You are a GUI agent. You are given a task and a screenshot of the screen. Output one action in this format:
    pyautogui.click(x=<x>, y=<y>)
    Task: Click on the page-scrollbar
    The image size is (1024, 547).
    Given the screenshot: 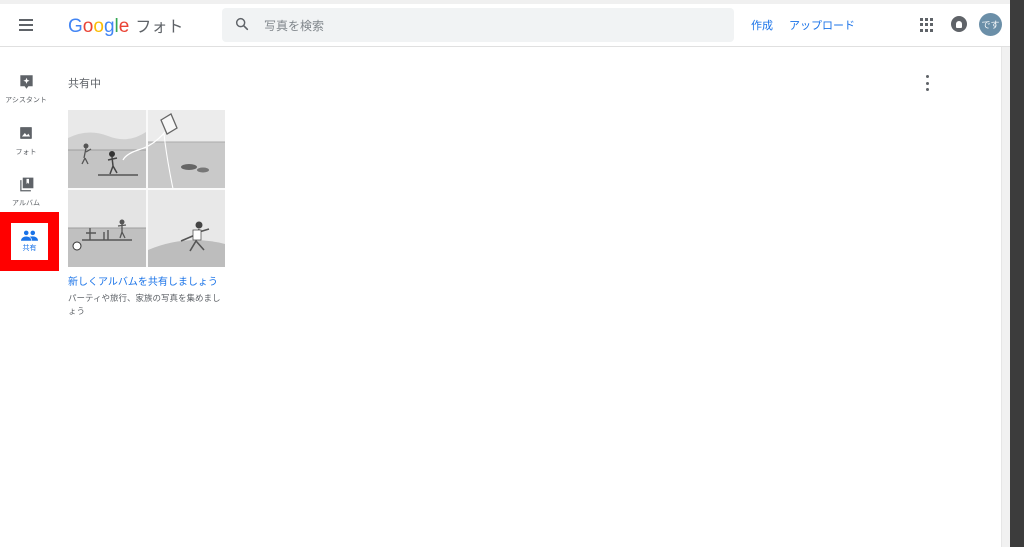 What is the action you would take?
    pyautogui.click(x=1005, y=297)
    